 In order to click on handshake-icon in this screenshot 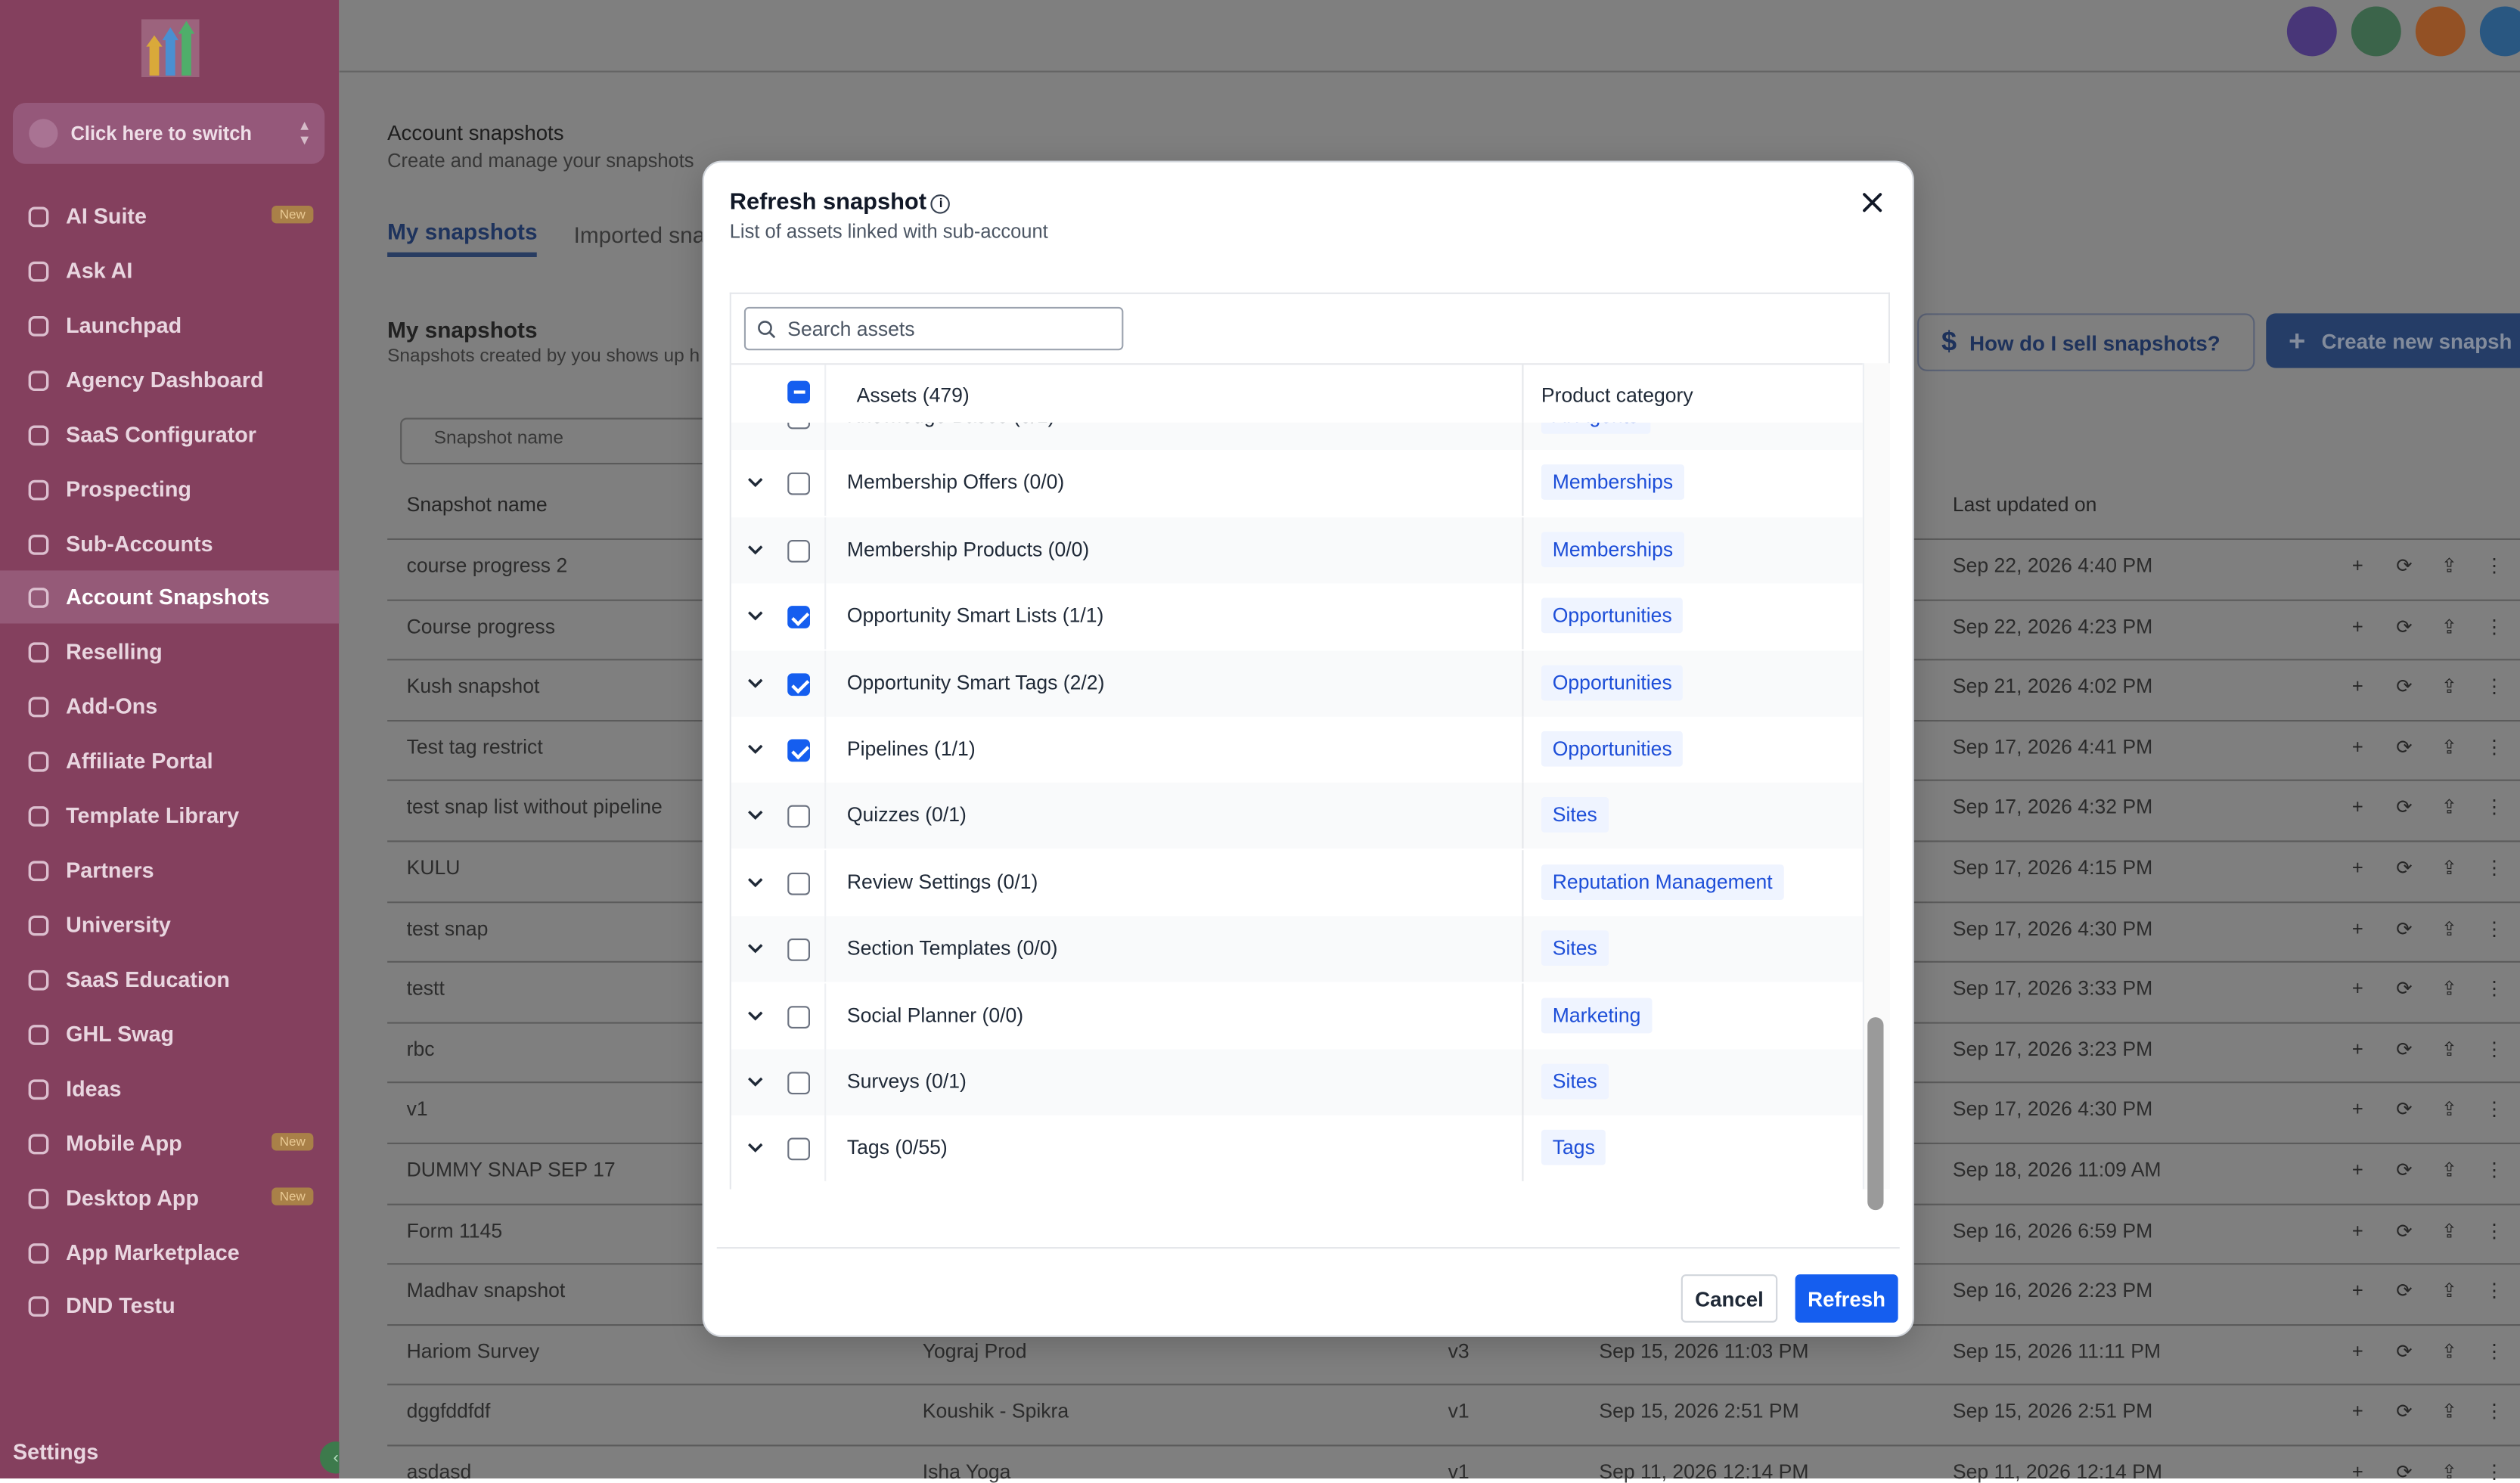, I will do `click(38, 870)`.